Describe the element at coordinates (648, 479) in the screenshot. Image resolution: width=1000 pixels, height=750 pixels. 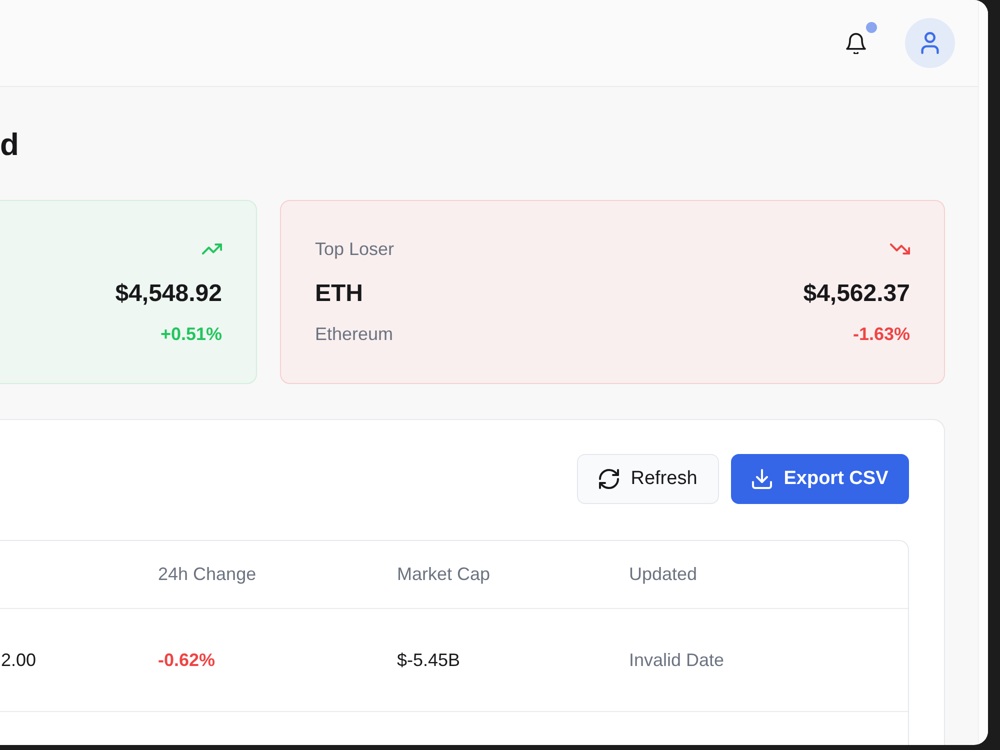
I see `refresh-button: Refresh` at that location.